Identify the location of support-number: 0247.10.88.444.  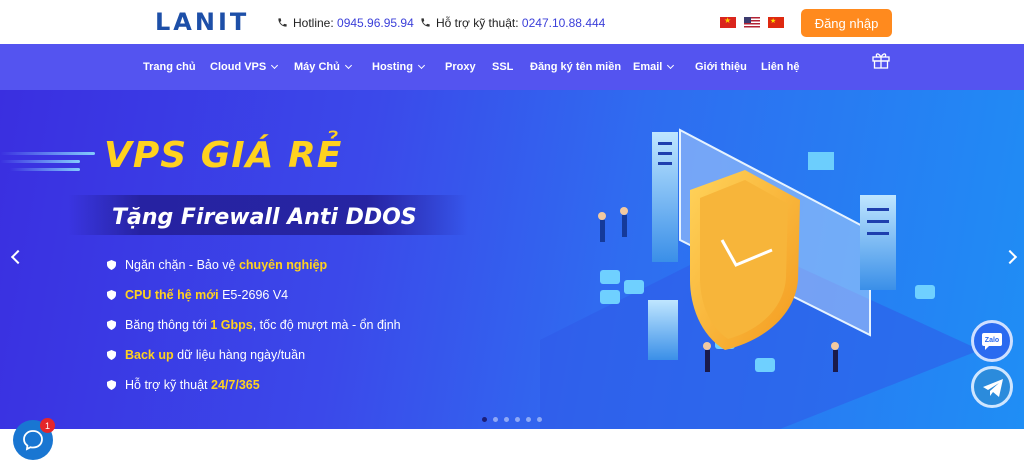
(563, 23).